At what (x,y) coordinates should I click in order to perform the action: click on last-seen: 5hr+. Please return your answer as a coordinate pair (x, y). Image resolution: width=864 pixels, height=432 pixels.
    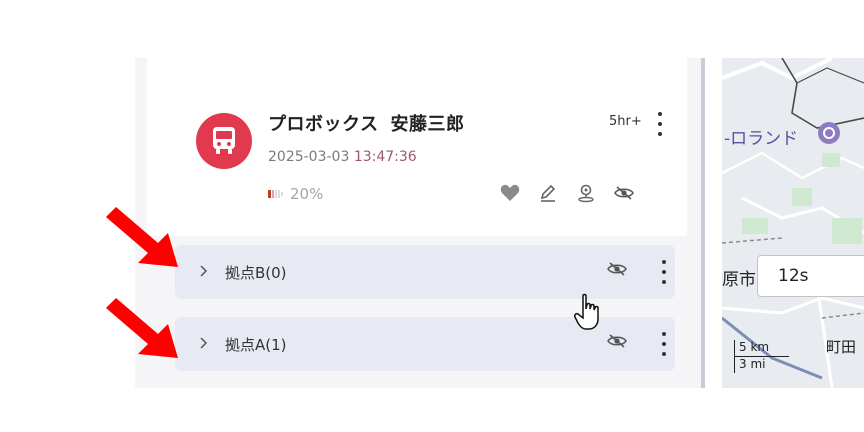
    Looking at the image, I should click on (625, 121).